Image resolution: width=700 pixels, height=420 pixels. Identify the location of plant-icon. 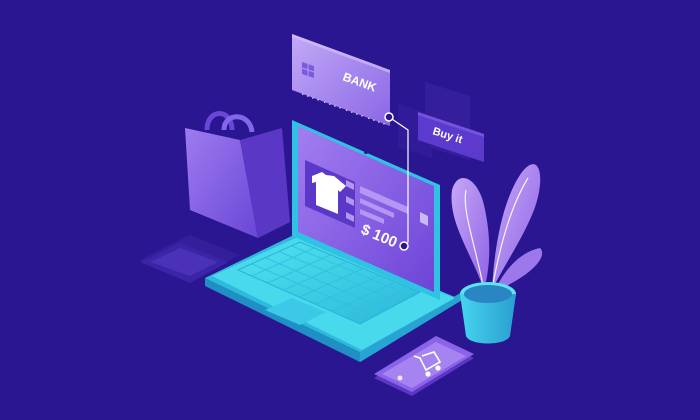
(497, 254).